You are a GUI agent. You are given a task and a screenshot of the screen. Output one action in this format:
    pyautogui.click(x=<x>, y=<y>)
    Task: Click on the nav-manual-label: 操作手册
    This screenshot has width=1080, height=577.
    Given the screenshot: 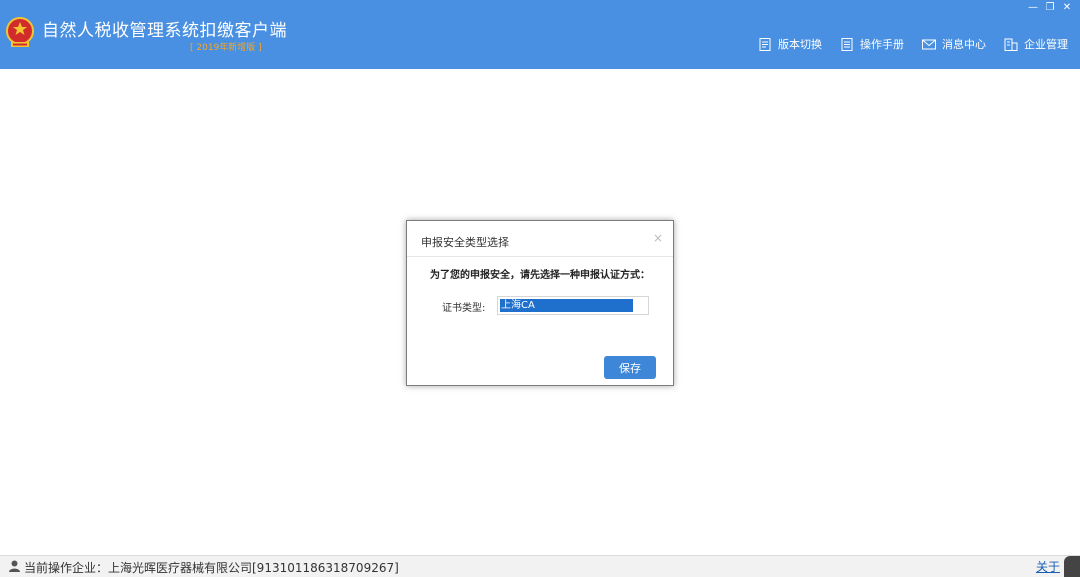 What is the action you would take?
    pyautogui.click(x=882, y=44)
    